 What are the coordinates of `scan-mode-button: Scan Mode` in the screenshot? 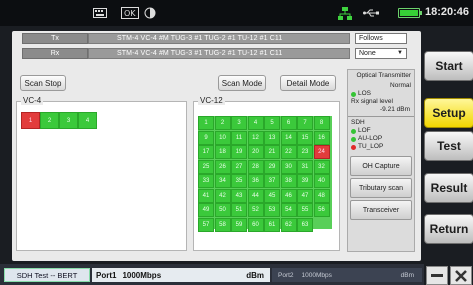 It's located at (242, 83).